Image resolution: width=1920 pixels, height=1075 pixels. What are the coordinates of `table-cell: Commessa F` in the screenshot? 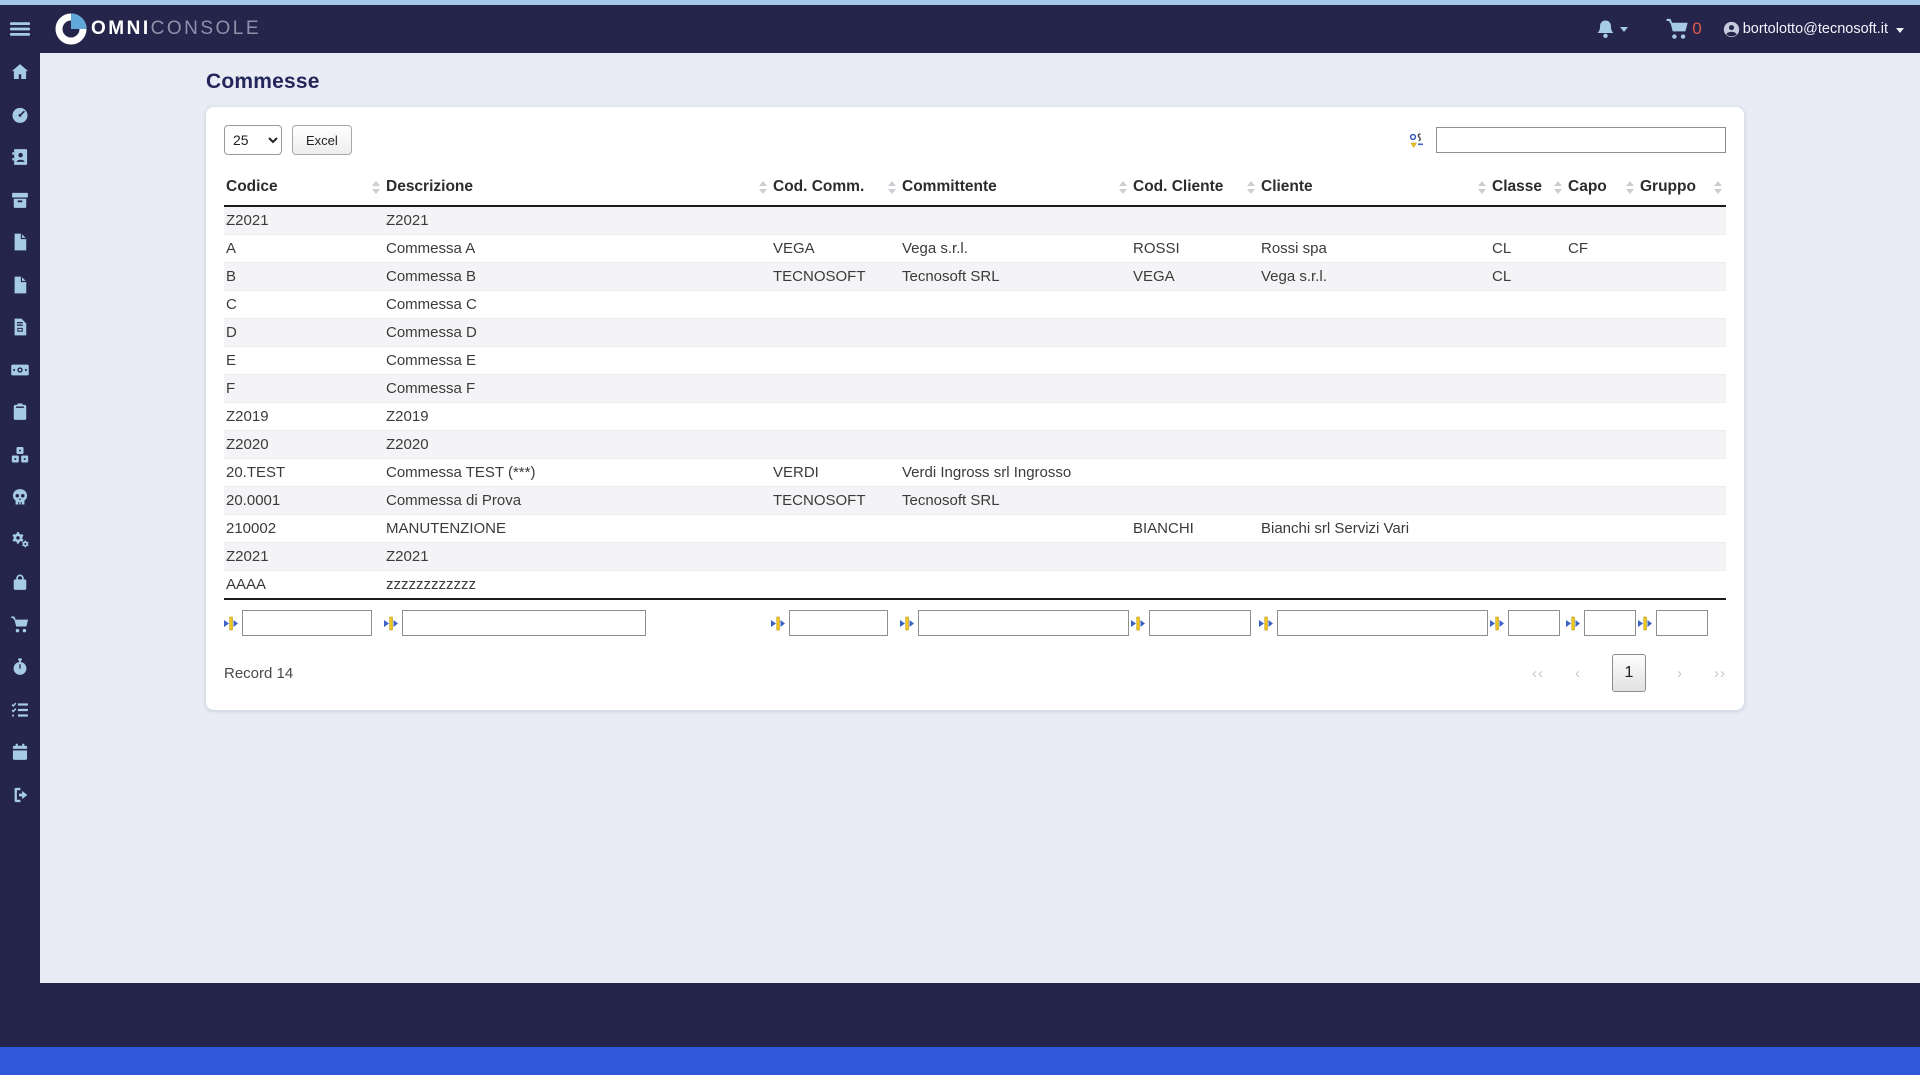 It's located at (577, 388).